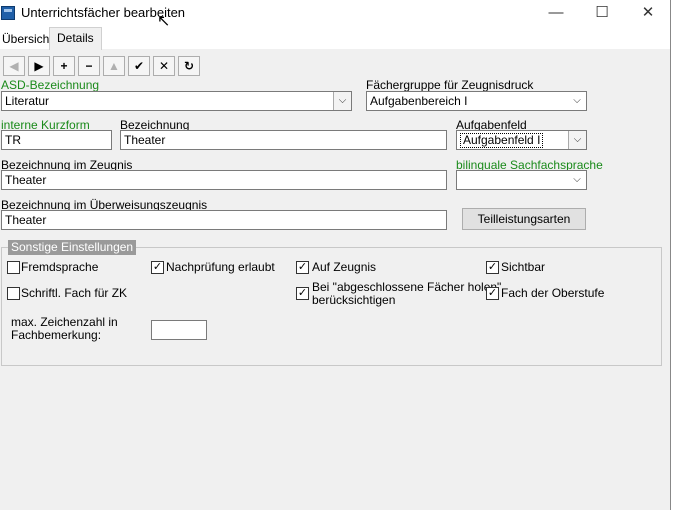  I want to click on auf-zeugnis-label: Auf Zeugnis, so click(344, 267).